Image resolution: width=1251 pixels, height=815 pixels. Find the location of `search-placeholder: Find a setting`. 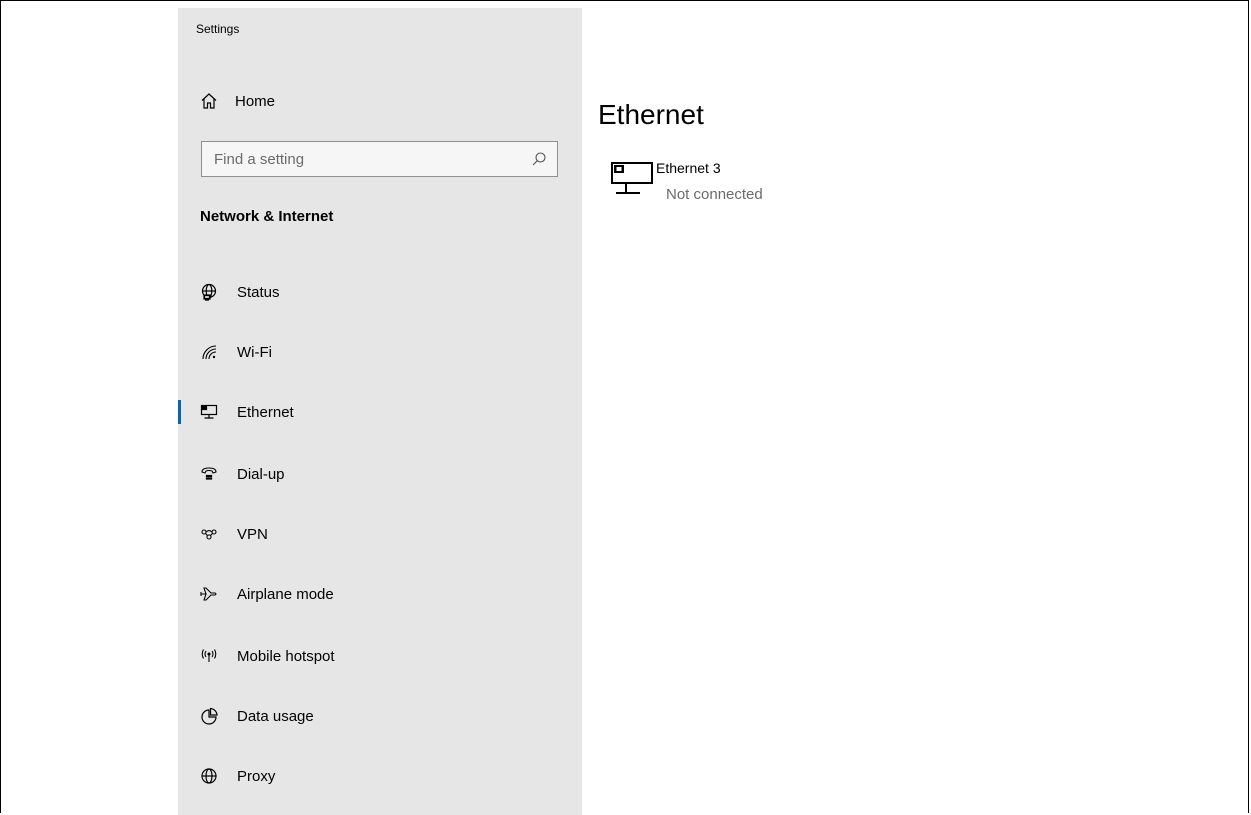

search-placeholder: Find a setting is located at coordinates (259, 159).